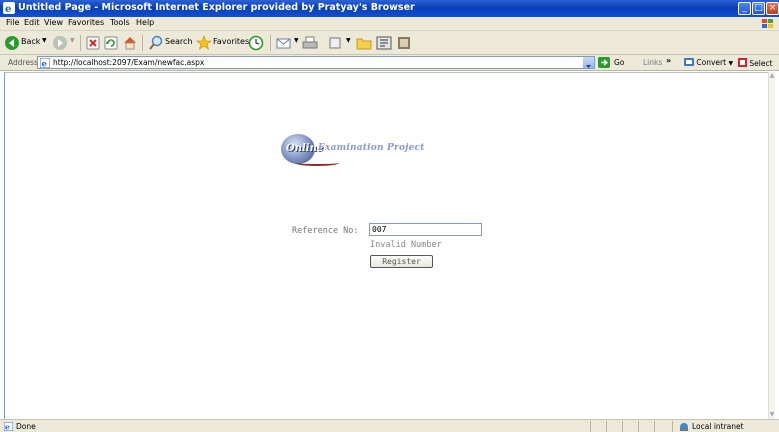  I want to click on menu-help: Help, so click(145, 22).